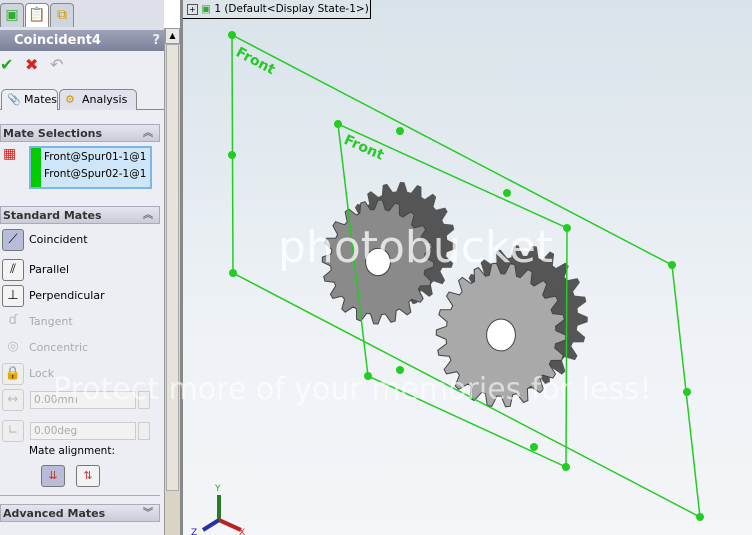  What do you see at coordinates (53, 476) in the screenshot?
I see `aligned-button: ⇊` at bounding box center [53, 476].